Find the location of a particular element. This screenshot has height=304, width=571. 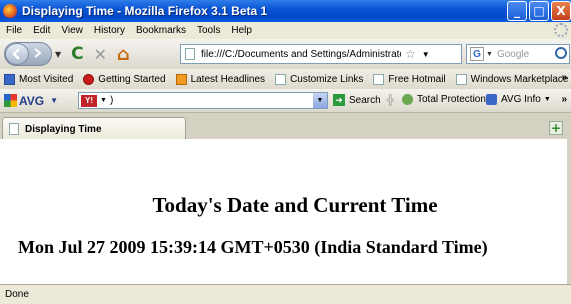

bookmark-label: Customize Links is located at coordinates (327, 79).